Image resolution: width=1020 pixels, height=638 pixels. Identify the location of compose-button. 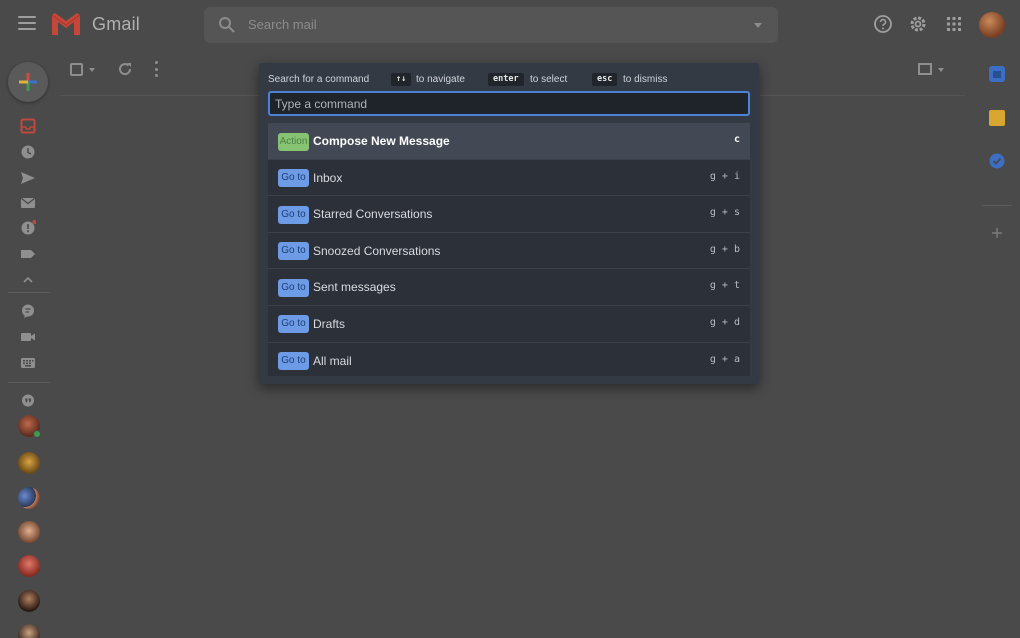
(28, 82).